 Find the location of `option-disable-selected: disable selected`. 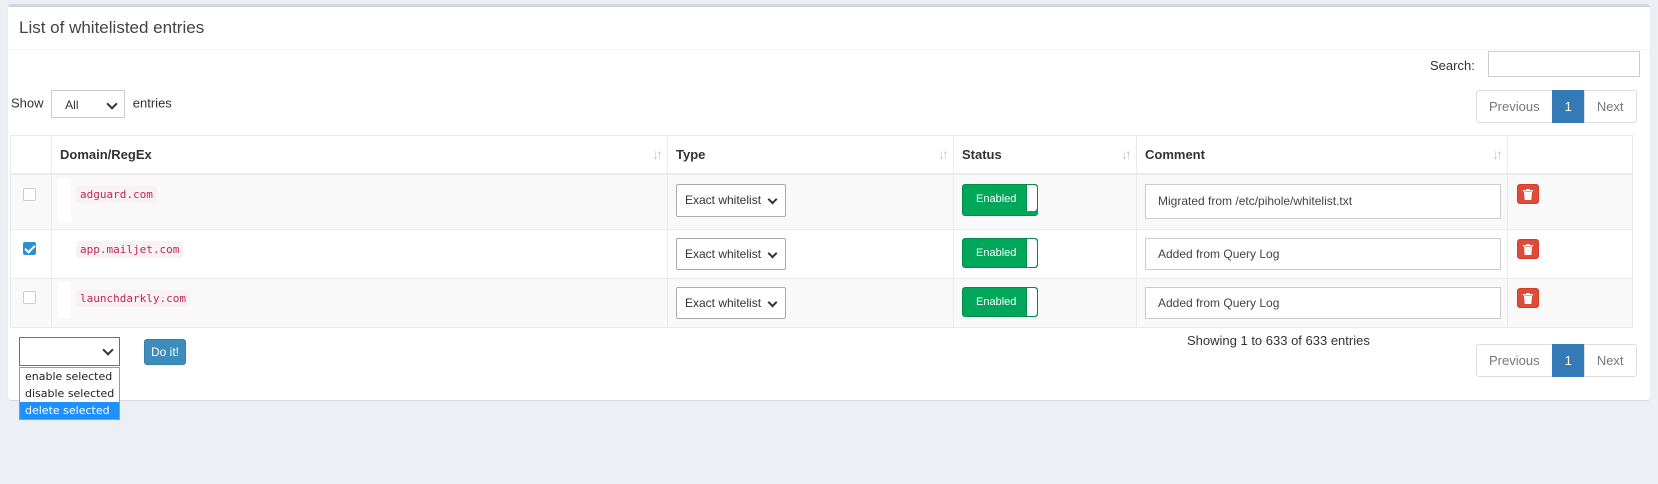

option-disable-selected: disable selected is located at coordinates (69, 393).